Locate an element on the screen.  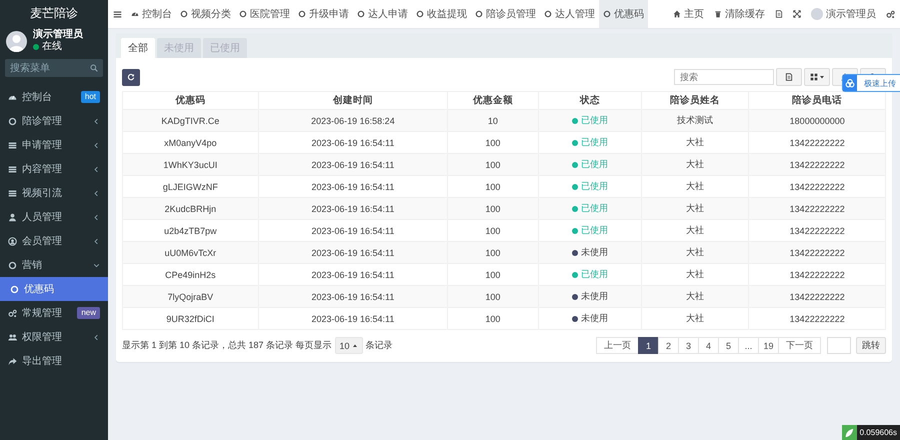
column-header: 创建时间 is located at coordinates (353, 101).